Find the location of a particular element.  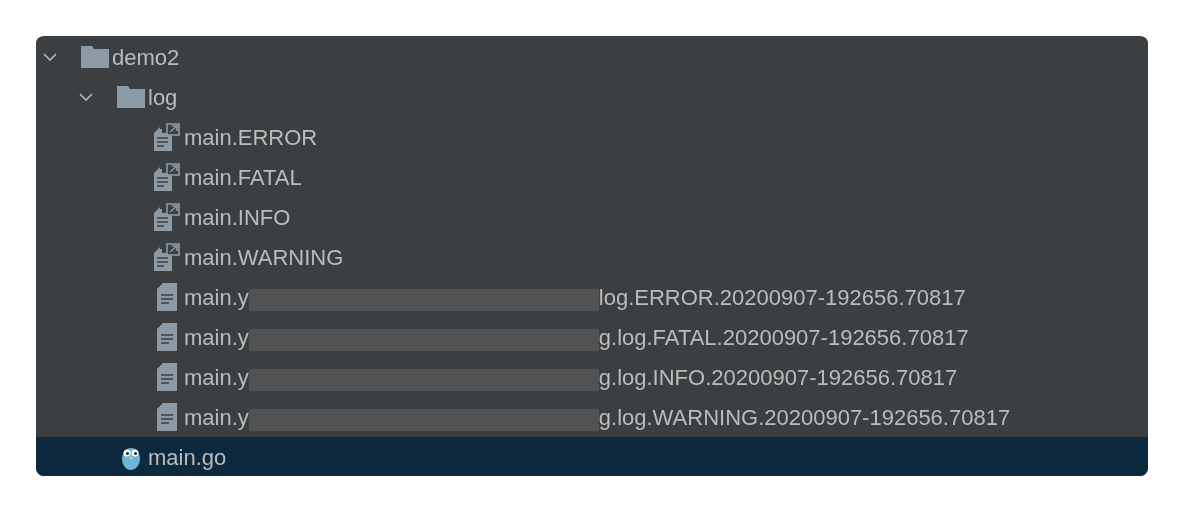

file-name: main.FATAL is located at coordinates (243, 177).